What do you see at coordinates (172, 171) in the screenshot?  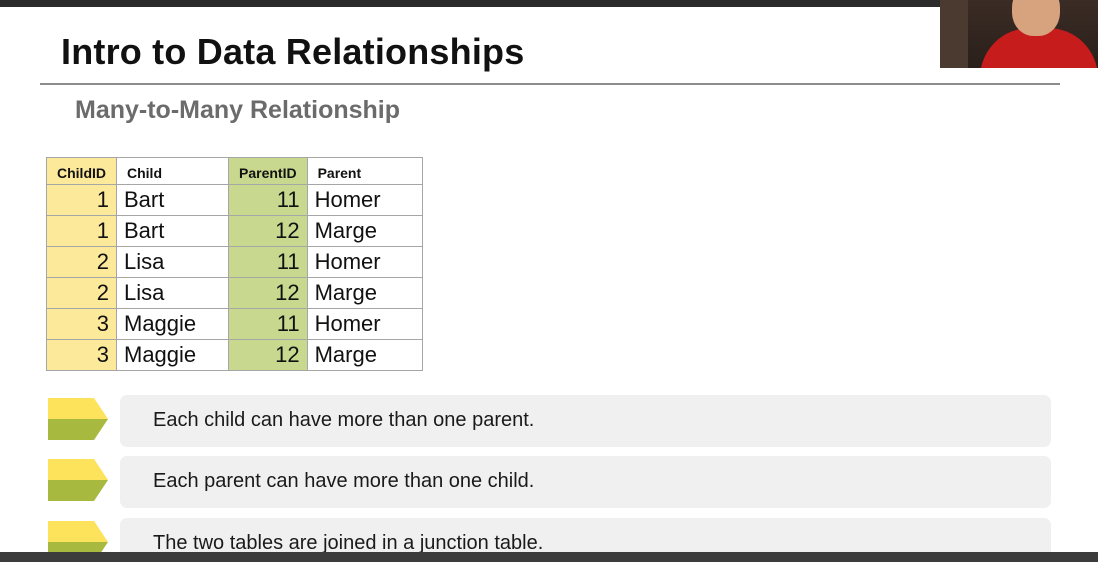 I see `header-child: Child` at bounding box center [172, 171].